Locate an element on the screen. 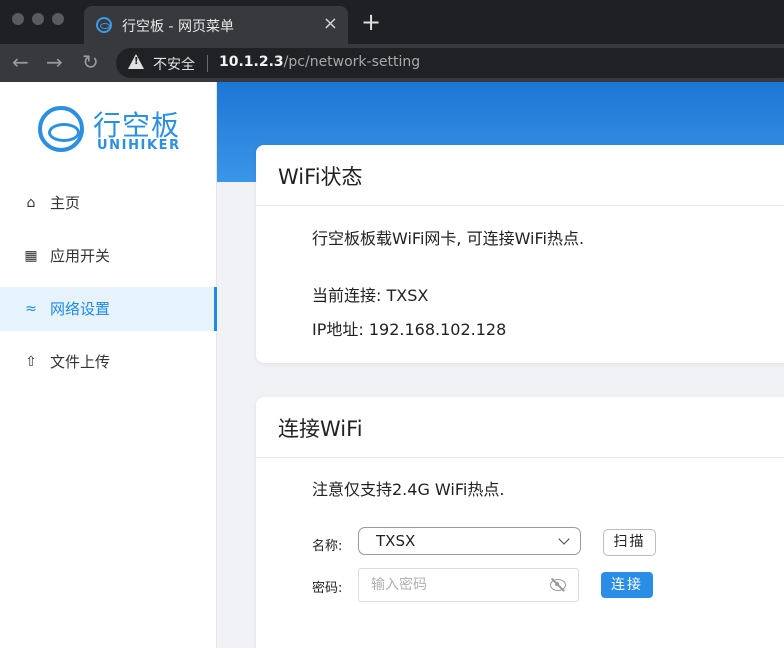 The height and width of the screenshot is (648, 784). password-label: 密码: is located at coordinates (327, 588).